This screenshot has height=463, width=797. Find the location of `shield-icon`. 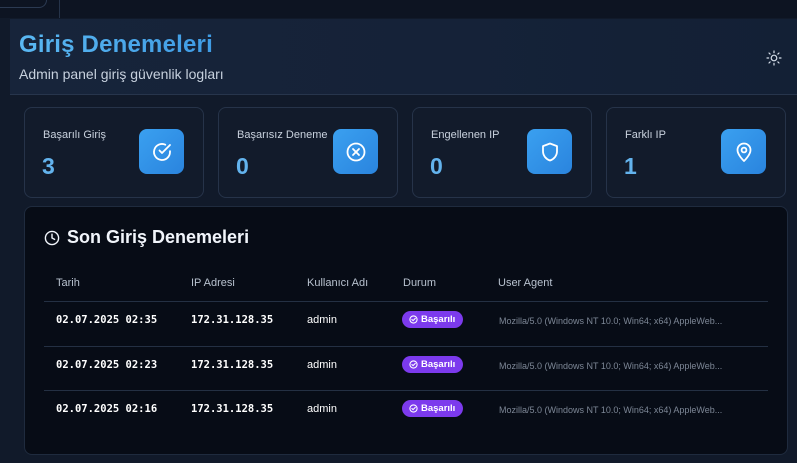

shield-icon is located at coordinates (549, 151).